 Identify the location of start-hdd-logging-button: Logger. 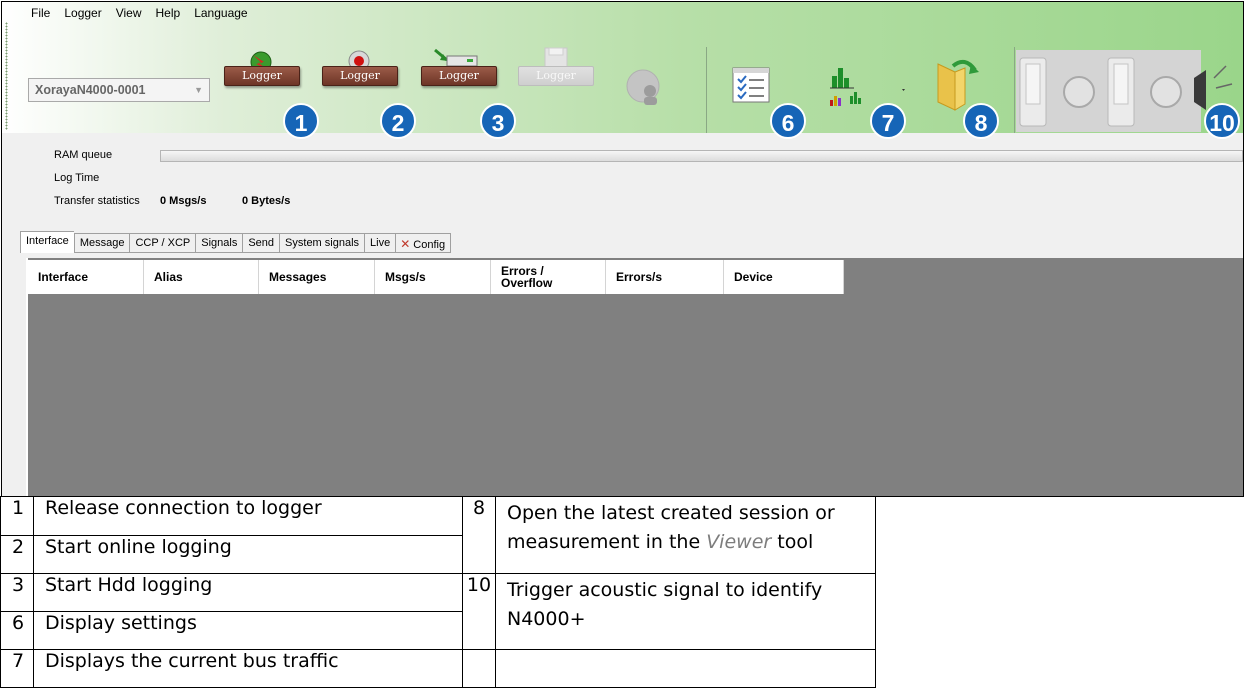
(459, 67).